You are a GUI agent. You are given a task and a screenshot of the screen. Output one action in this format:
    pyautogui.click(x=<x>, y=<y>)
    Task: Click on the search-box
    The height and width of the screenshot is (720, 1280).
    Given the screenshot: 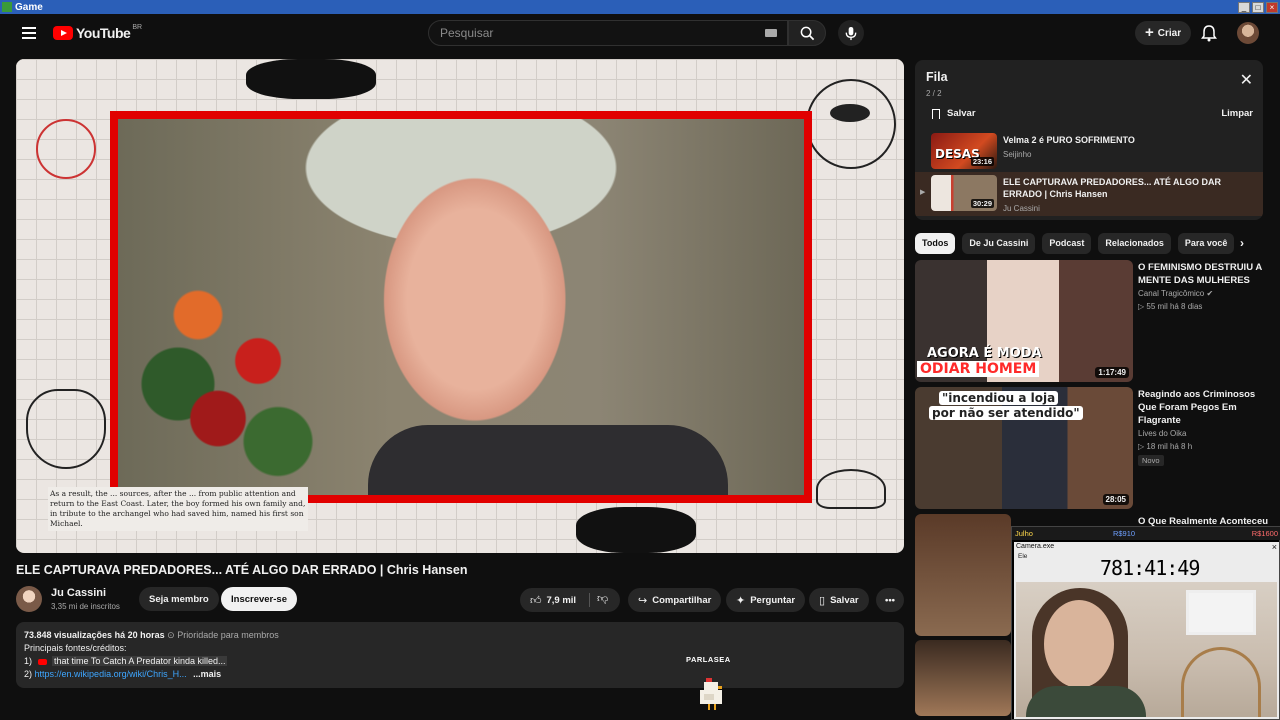 What is the action you would take?
    pyautogui.click(x=608, y=33)
    